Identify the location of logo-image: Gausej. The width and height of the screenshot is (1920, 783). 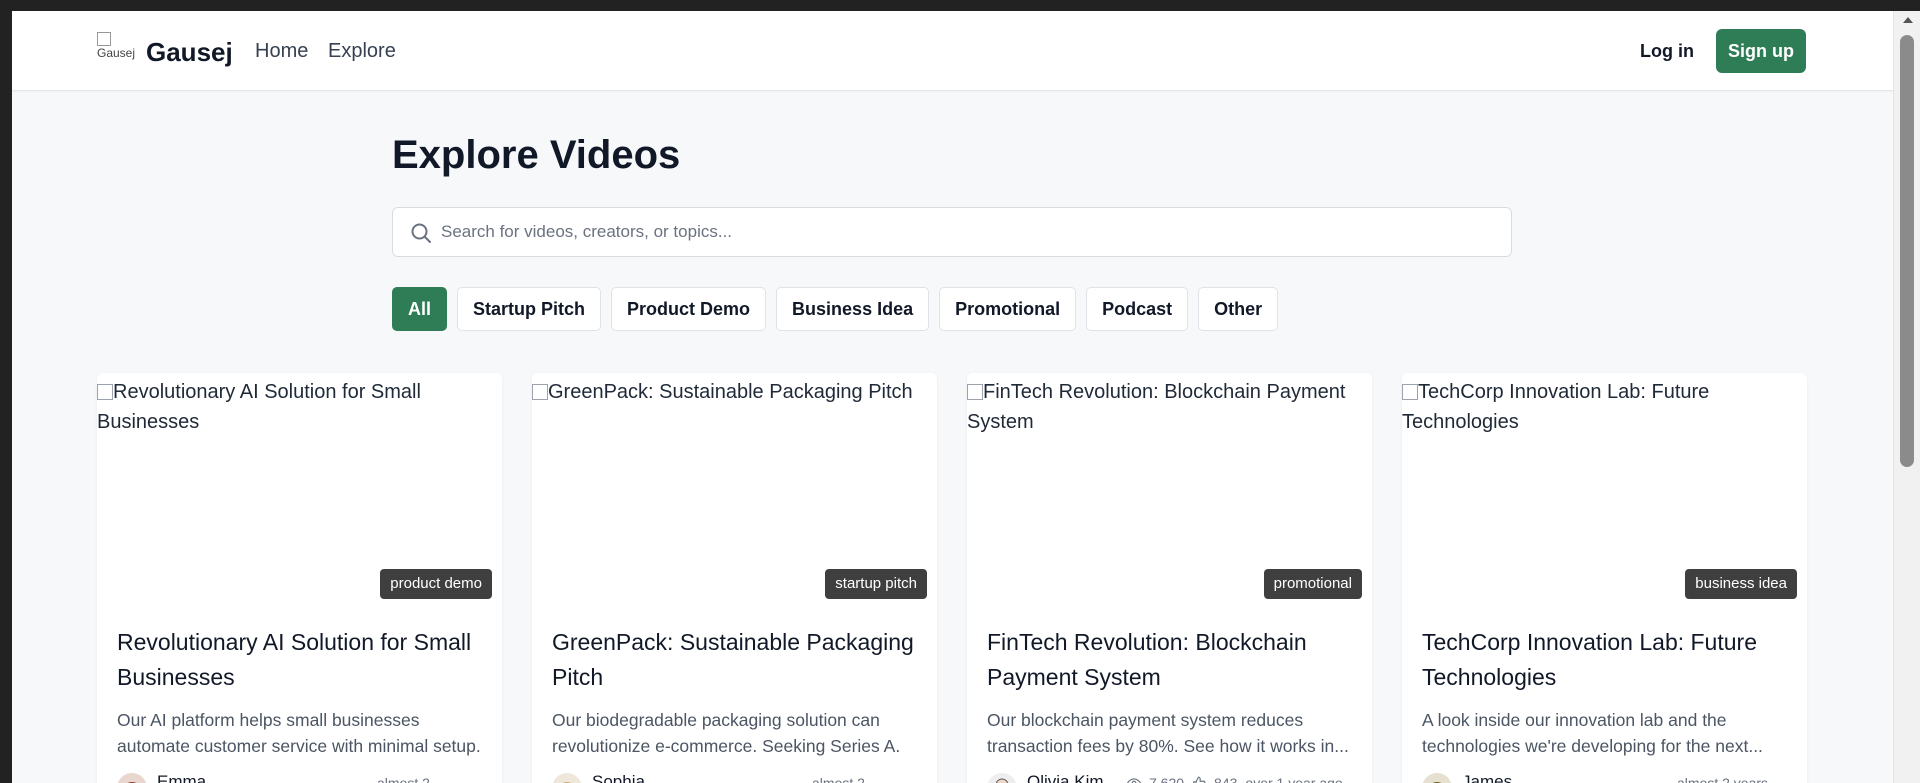
(117, 52).